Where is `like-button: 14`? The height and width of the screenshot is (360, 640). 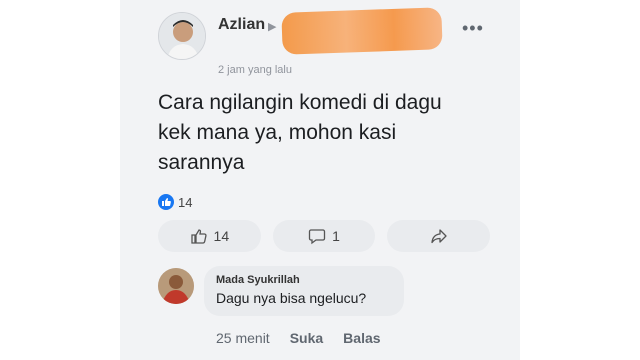 like-button: 14 is located at coordinates (209, 236).